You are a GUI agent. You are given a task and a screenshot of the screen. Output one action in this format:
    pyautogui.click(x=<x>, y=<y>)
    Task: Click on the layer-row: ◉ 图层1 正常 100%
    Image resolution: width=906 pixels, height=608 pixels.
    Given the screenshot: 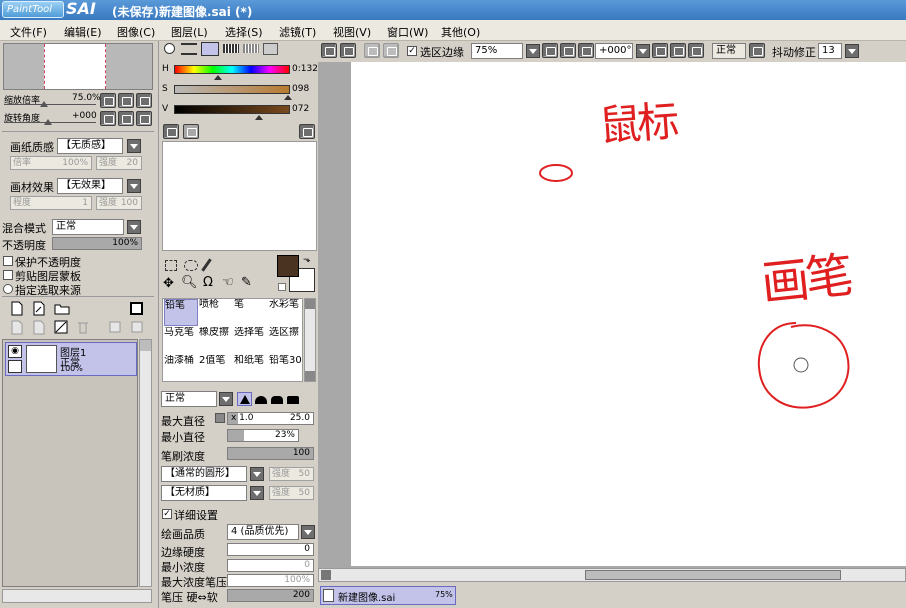 What is the action you would take?
    pyautogui.click(x=71, y=359)
    